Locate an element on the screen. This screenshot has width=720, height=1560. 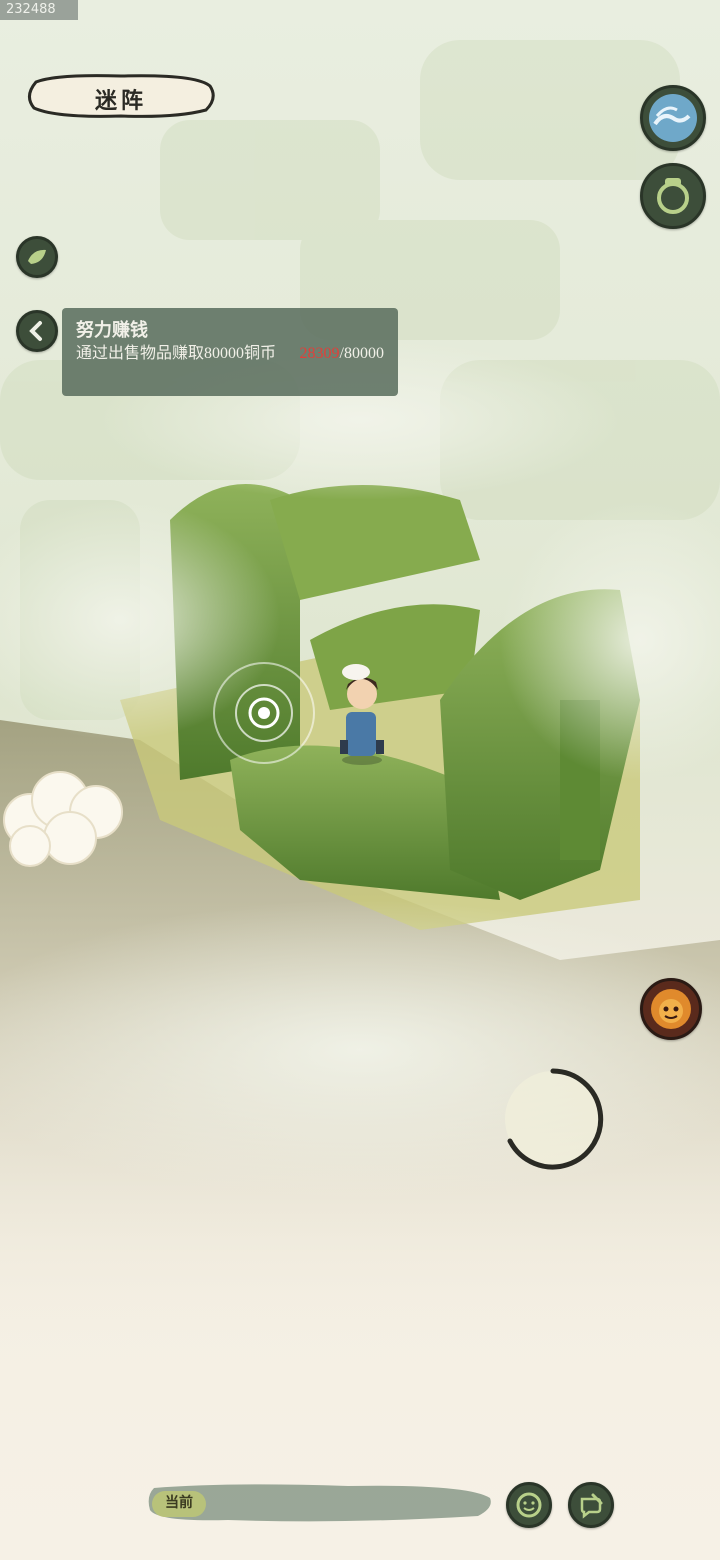
emote-button is located at coordinates (529, 1505).